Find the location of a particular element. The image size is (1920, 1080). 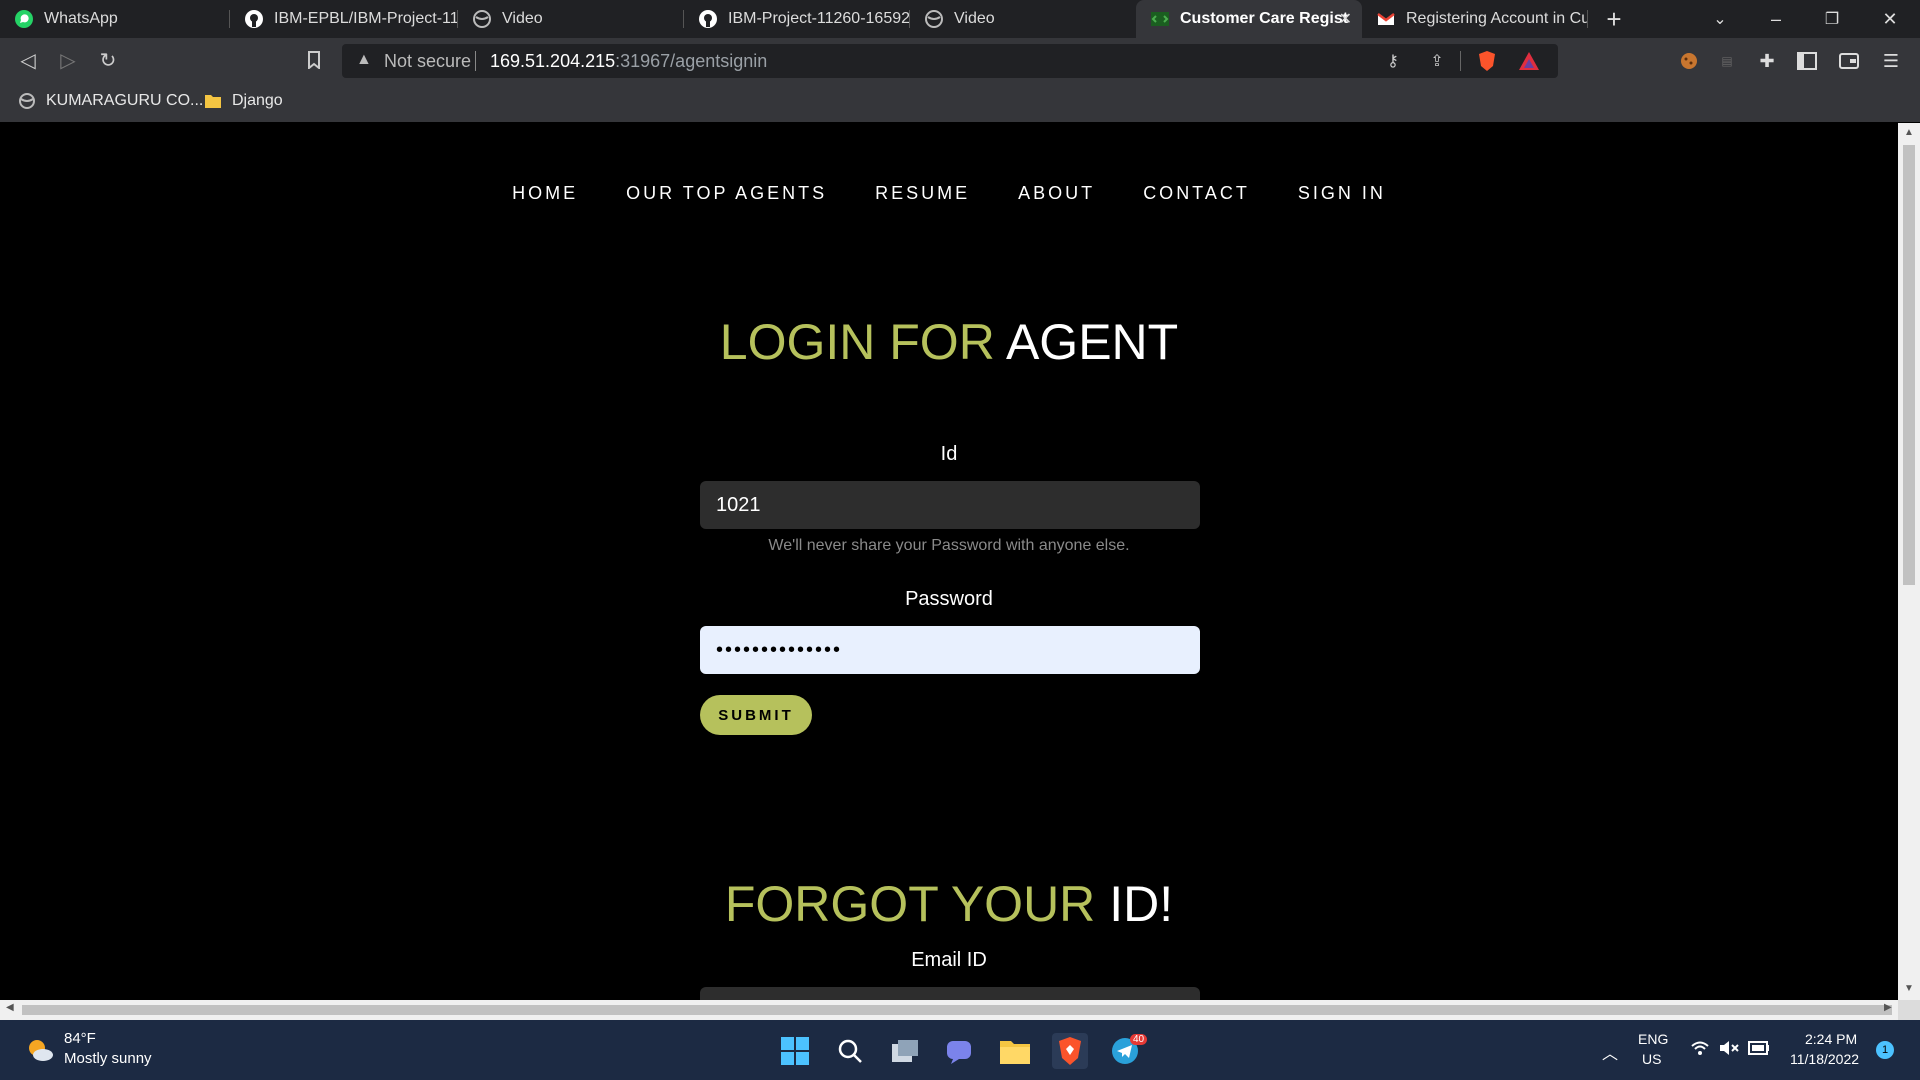

restore-button: ❐ is located at coordinates (1832, 19).